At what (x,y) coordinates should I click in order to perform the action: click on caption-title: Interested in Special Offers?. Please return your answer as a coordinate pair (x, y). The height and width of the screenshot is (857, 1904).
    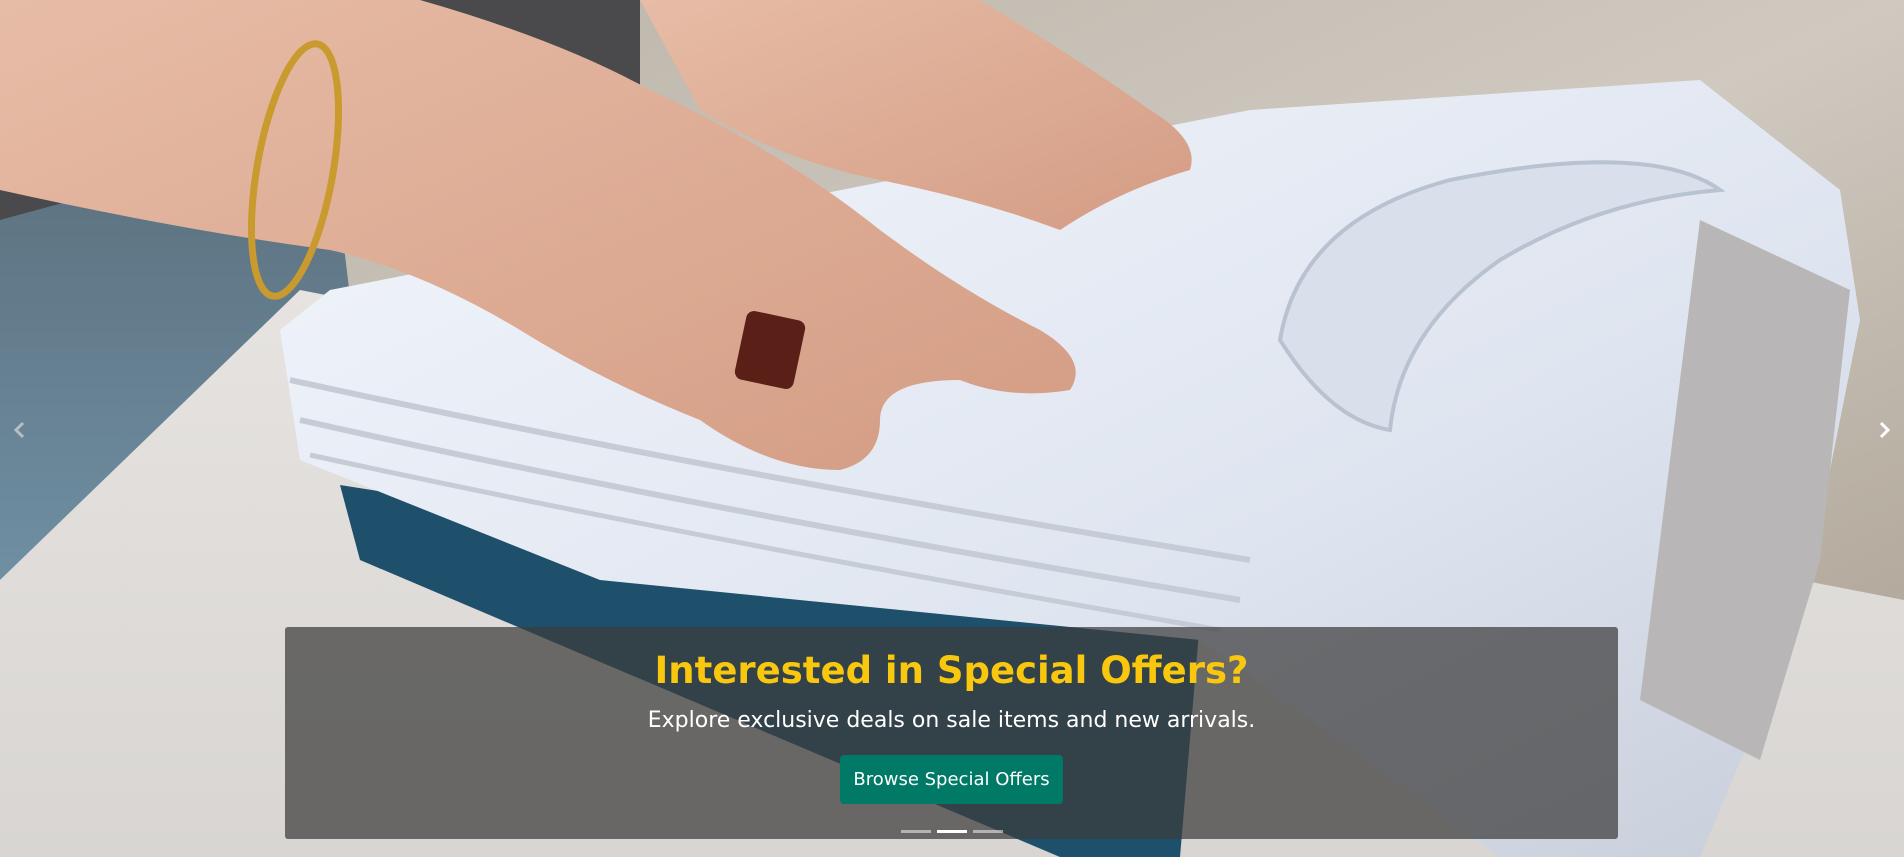
    Looking at the image, I should click on (951, 670).